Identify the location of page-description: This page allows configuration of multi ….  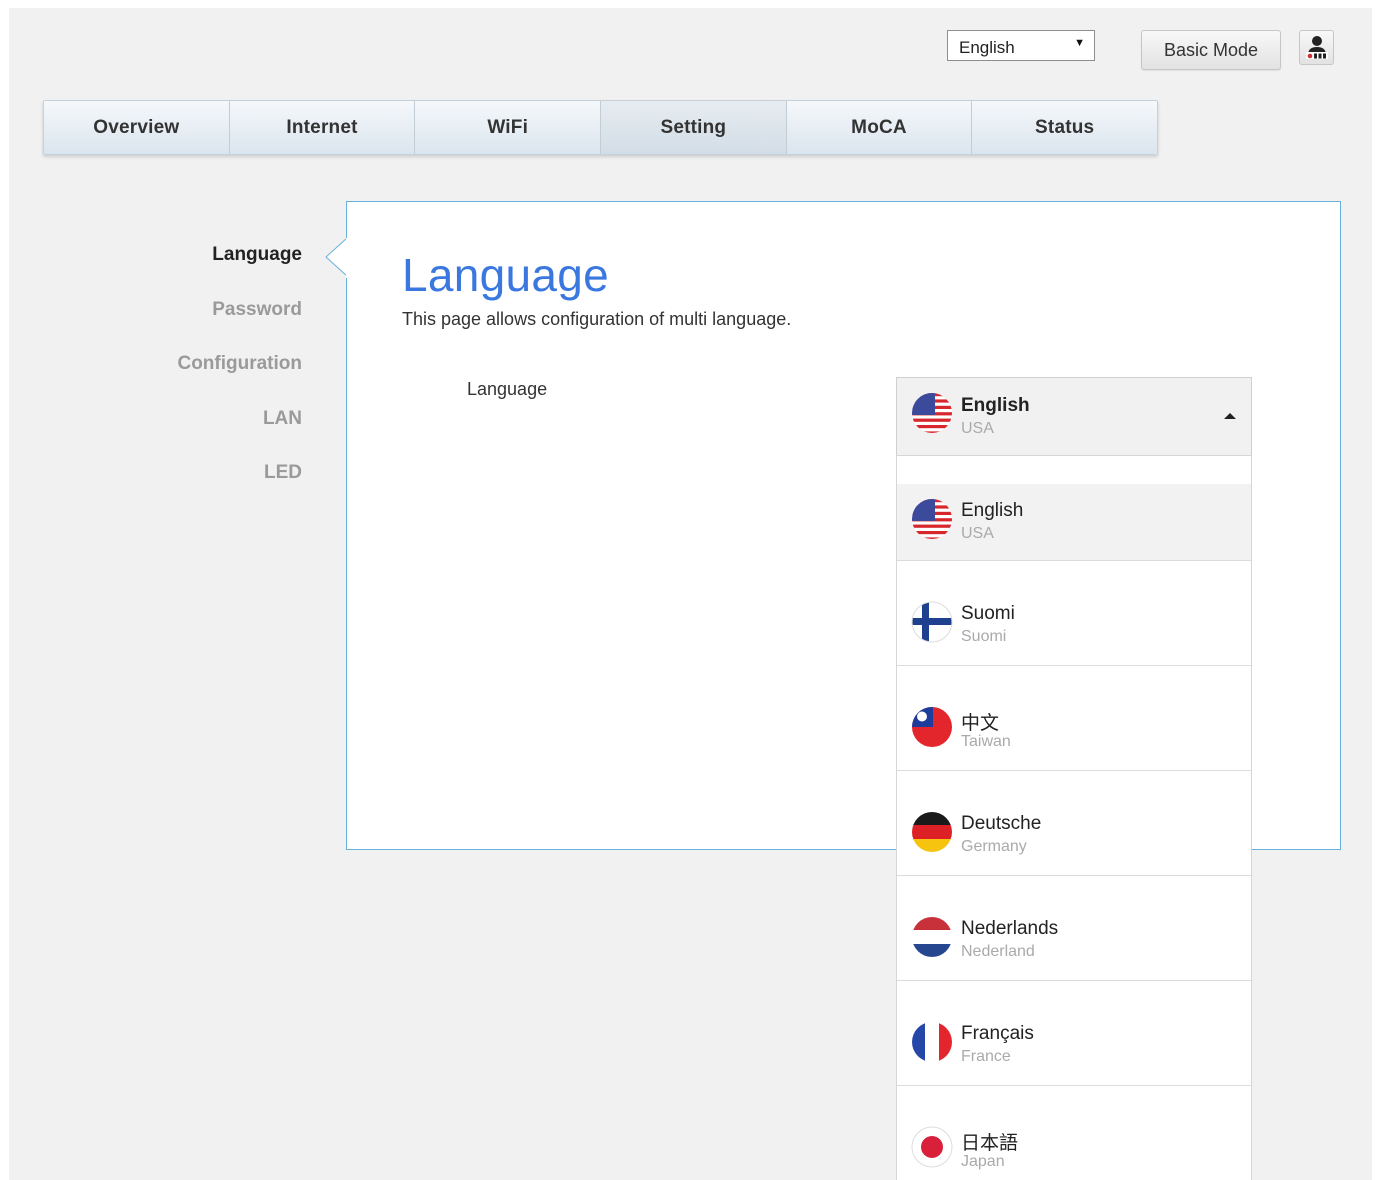
(597, 319).